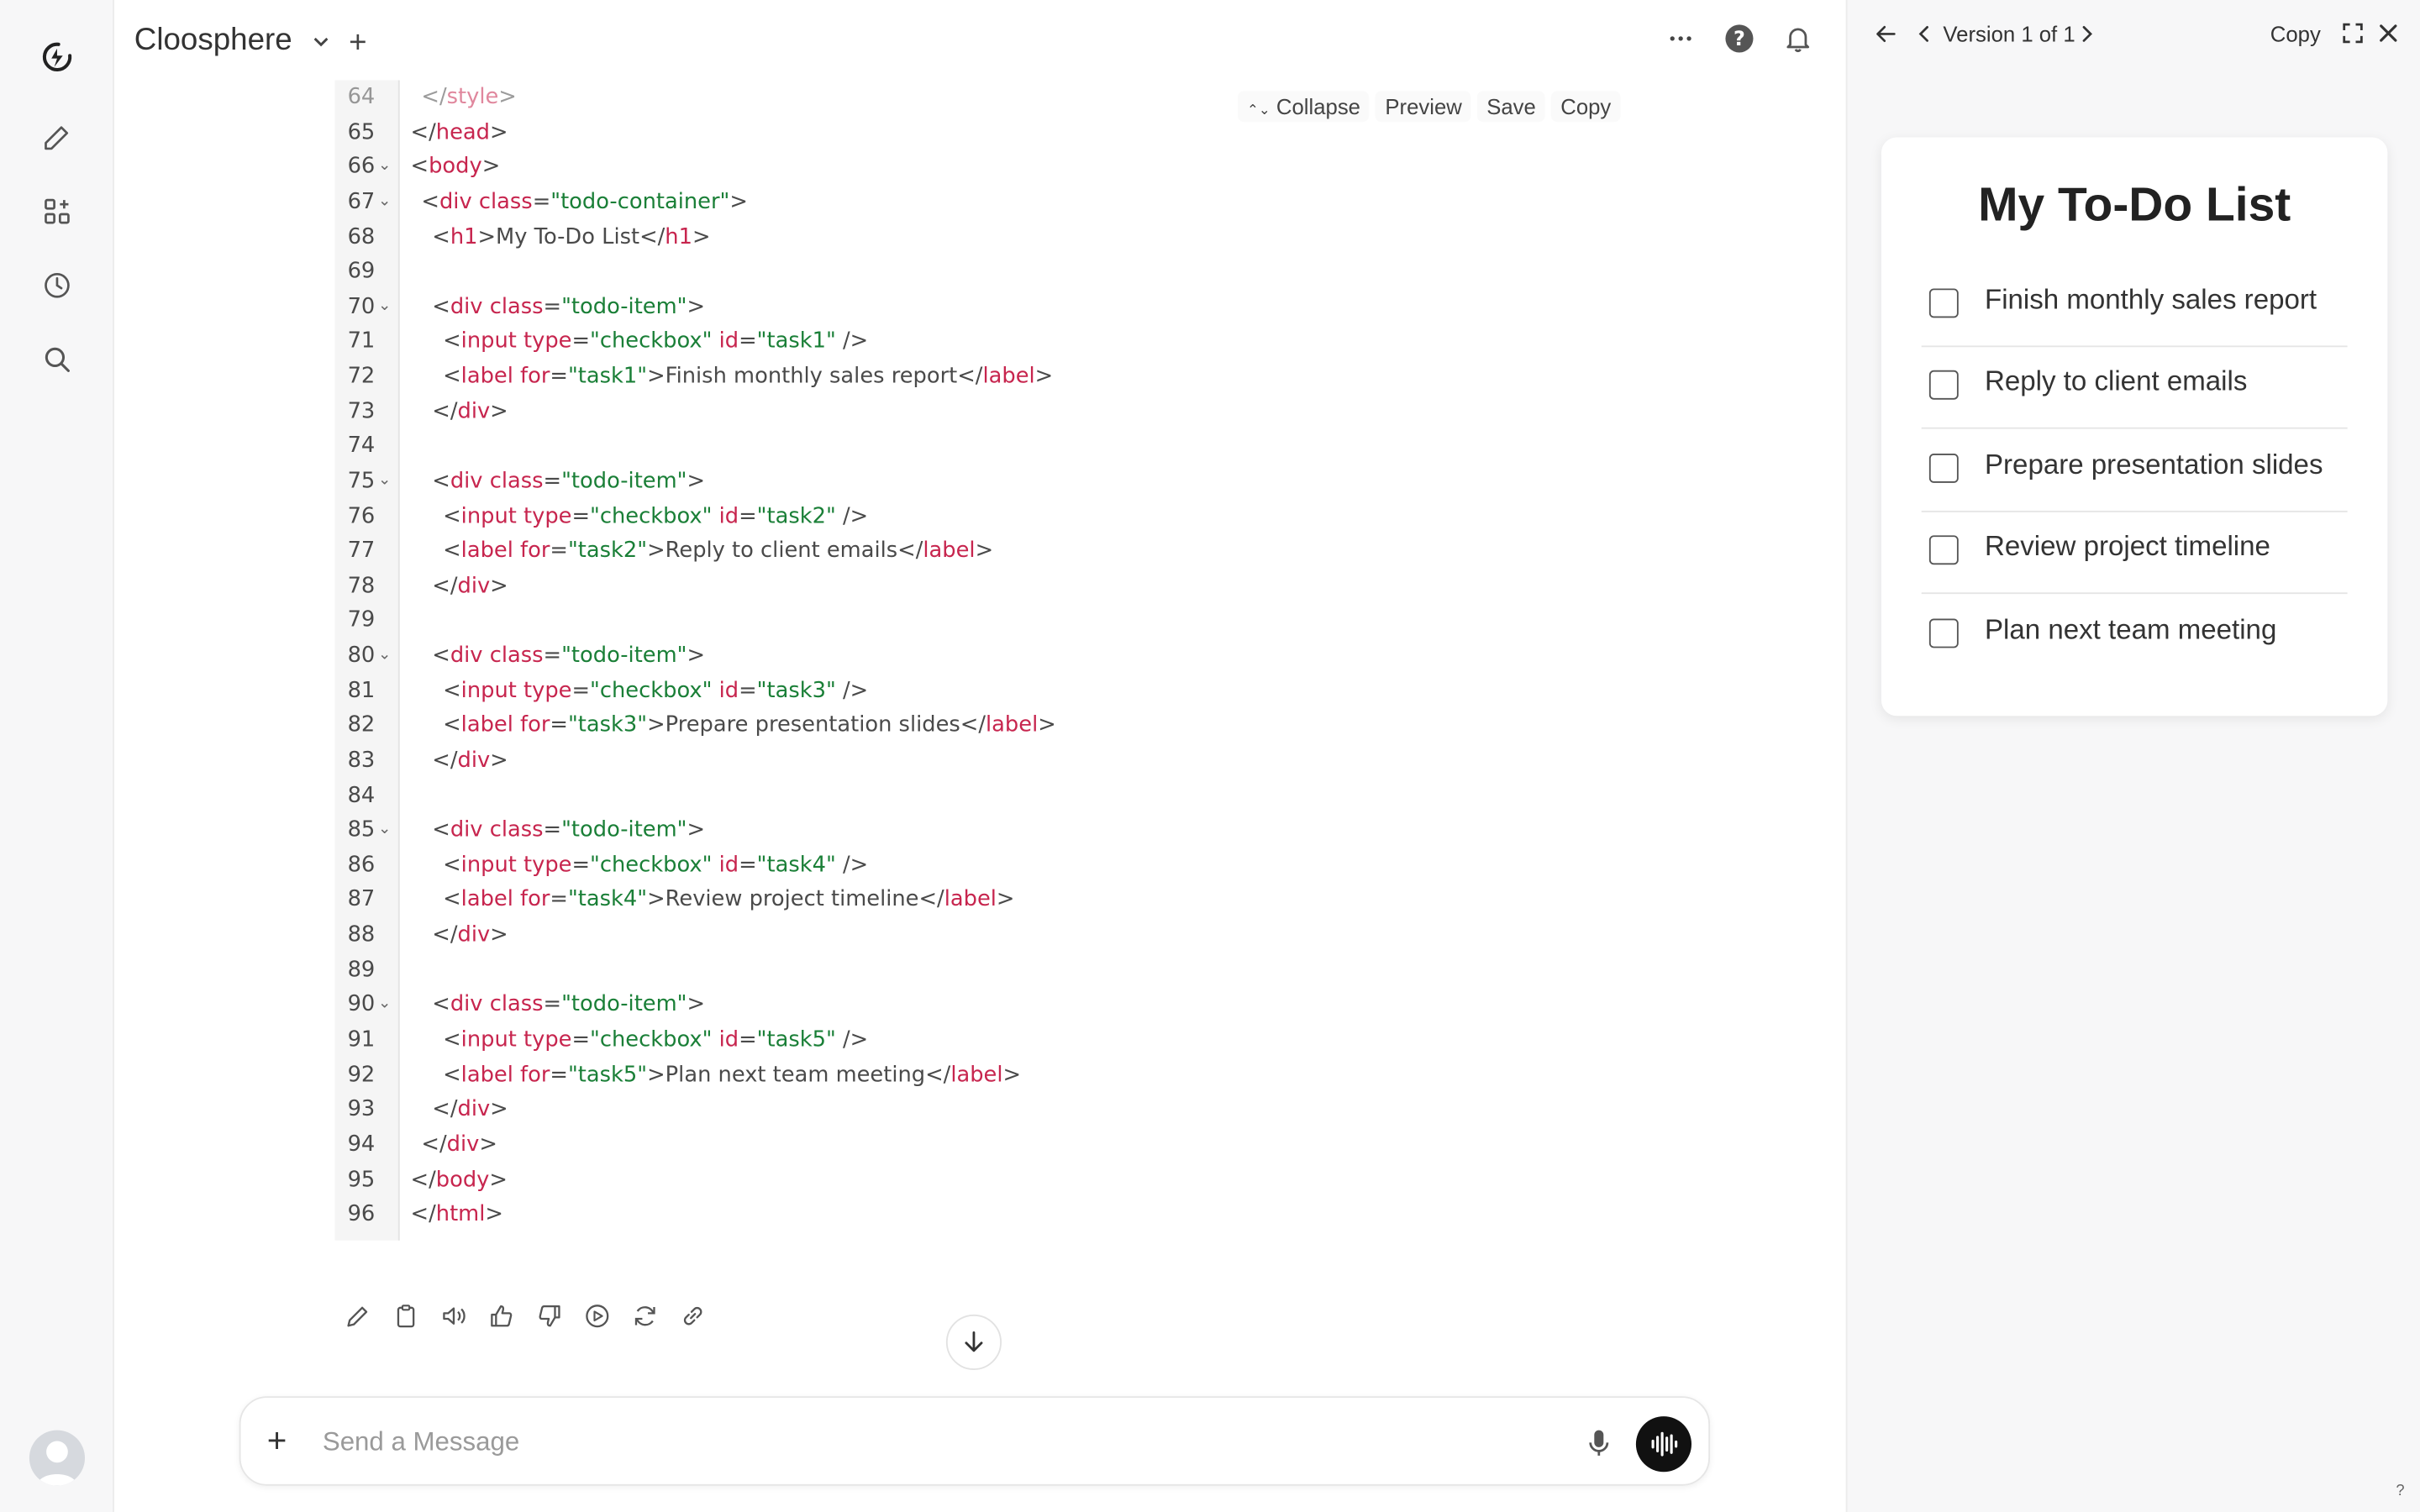 The image size is (2420, 1512). What do you see at coordinates (2353, 37) in the screenshot?
I see `fullscreen-expand-icon` at bounding box center [2353, 37].